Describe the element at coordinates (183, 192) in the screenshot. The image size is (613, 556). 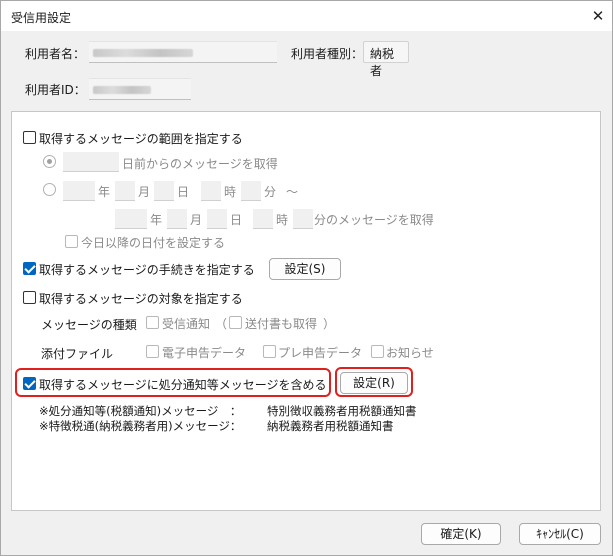
I see `from-day-unit: 日` at that location.